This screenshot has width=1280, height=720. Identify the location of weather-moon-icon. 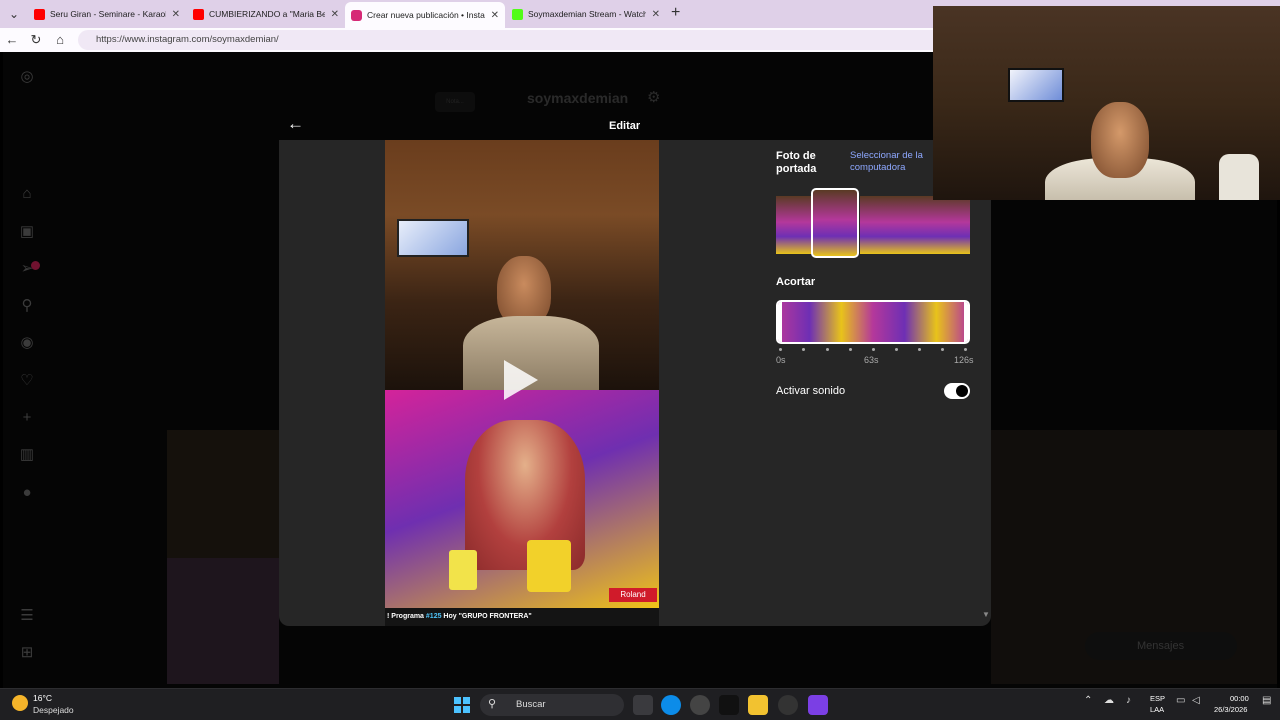
(20, 703).